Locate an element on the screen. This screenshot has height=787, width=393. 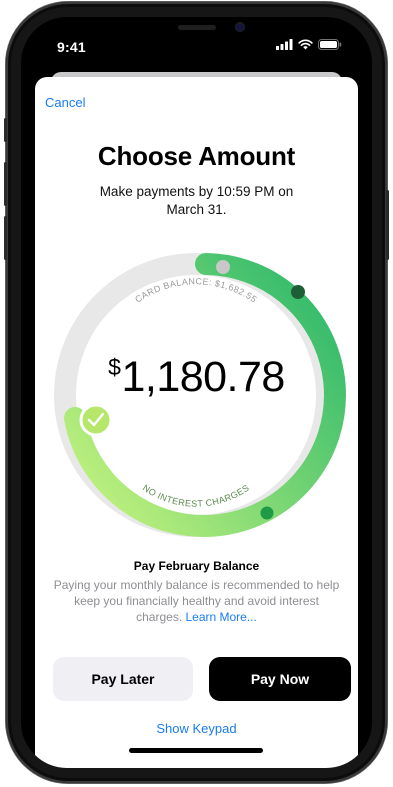
status-time: 9:41 is located at coordinates (71, 47).